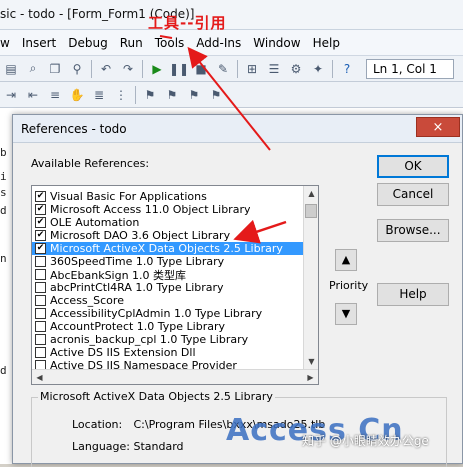  What do you see at coordinates (166, 37) in the screenshot?
I see `arrow-to-tools` at bounding box center [166, 37].